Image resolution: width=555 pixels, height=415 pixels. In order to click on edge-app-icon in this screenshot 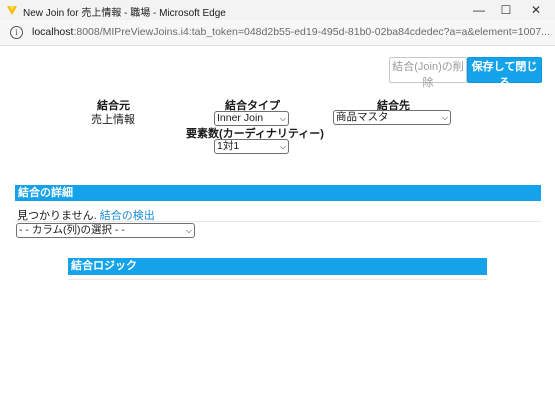, I will do `click(12, 10)`.